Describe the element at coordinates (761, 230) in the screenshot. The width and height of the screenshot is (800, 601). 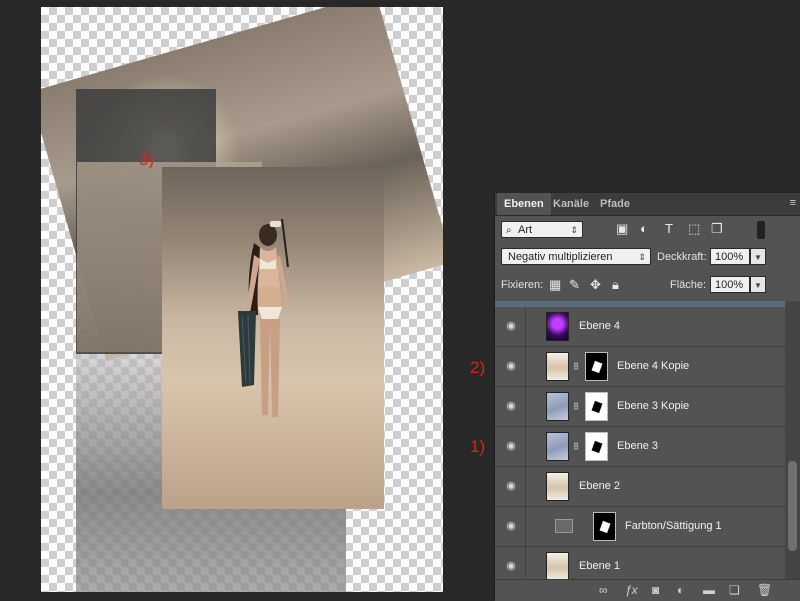
I see `filter-toggle` at that location.